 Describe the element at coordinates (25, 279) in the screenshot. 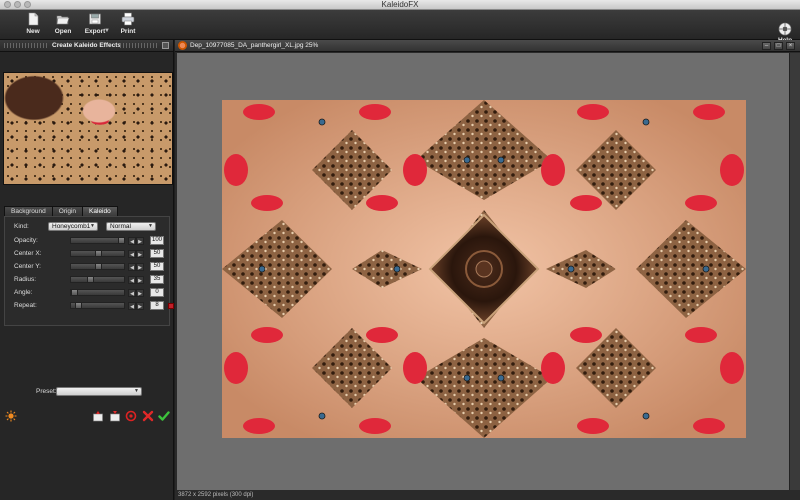

I see `param-label: Radius:` at that location.